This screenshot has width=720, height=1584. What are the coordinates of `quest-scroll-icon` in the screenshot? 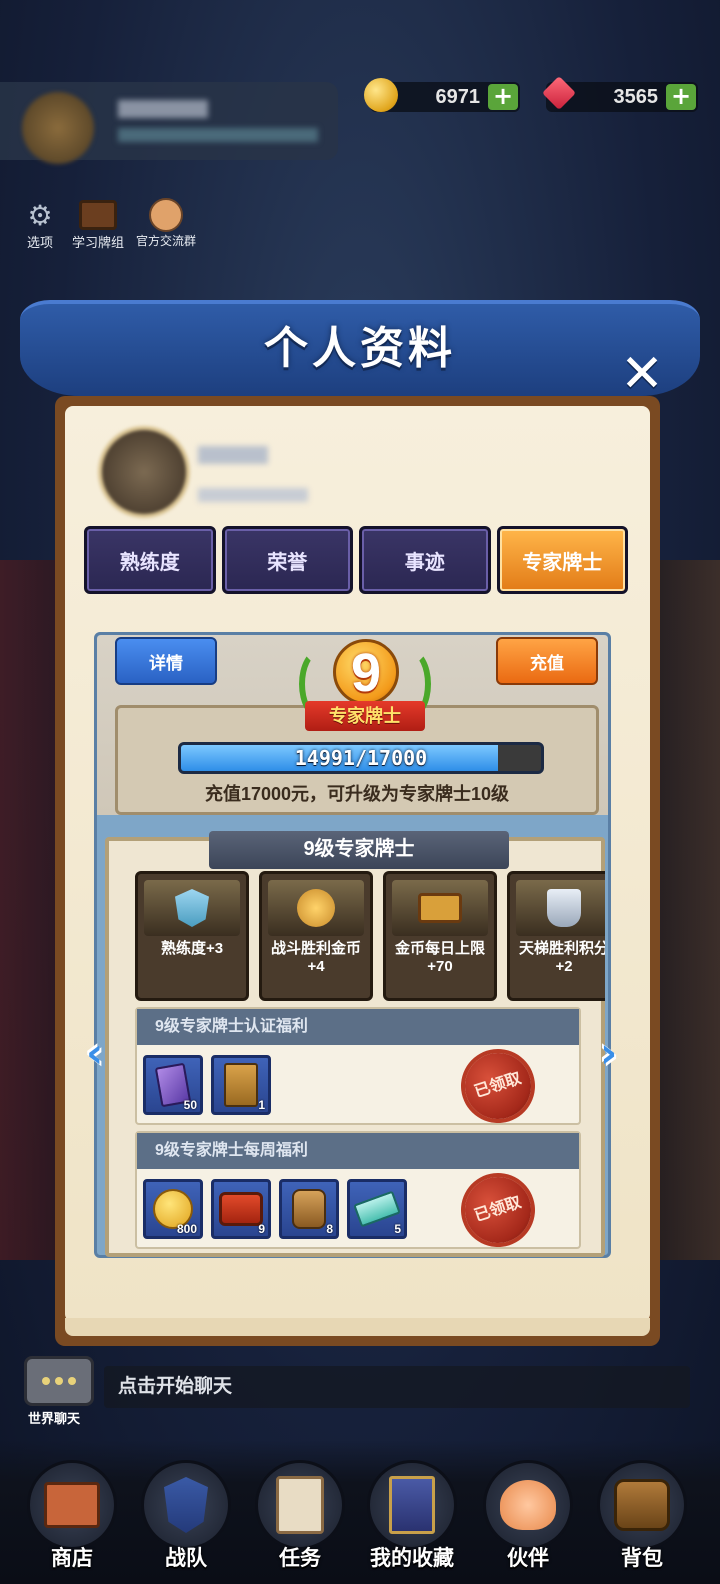 It's located at (300, 1505).